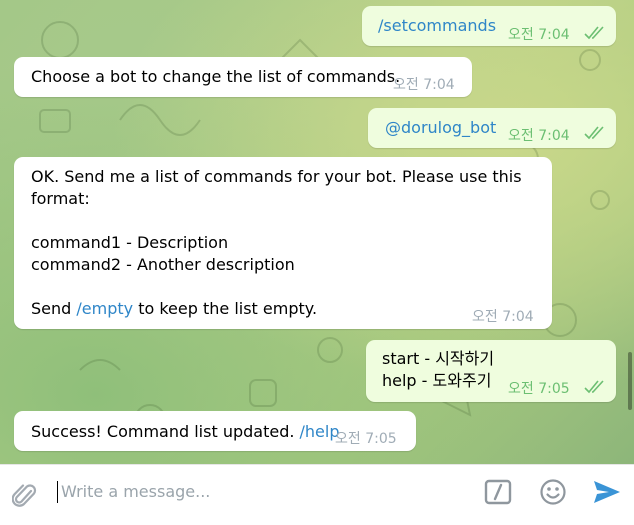 The height and width of the screenshot is (525, 634). I want to click on message-line: command1 - Description, so click(129, 243).